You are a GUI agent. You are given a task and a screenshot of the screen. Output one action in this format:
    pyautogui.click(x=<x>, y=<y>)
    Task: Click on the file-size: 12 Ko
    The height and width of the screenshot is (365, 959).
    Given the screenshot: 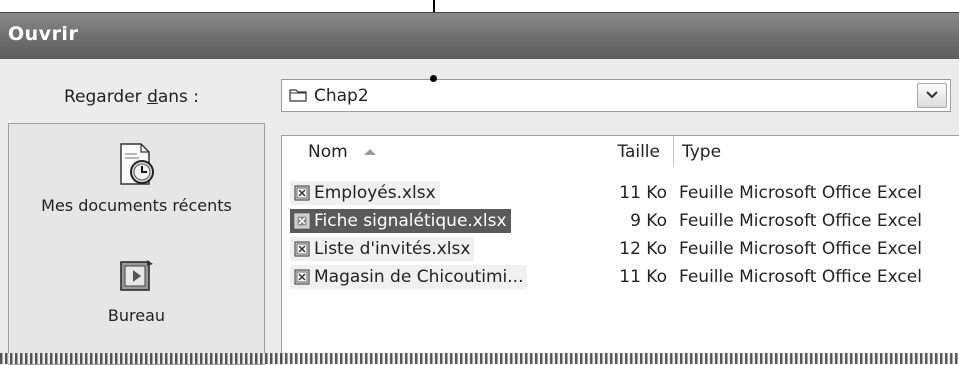 What is the action you would take?
    pyautogui.click(x=643, y=249)
    